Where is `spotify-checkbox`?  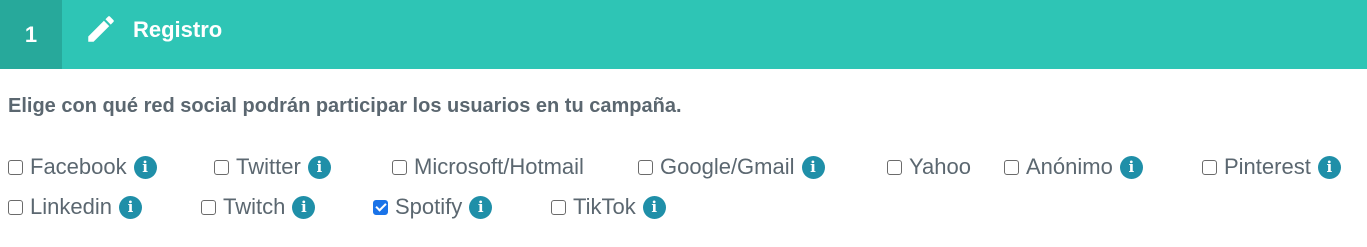 spotify-checkbox is located at coordinates (380, 207).